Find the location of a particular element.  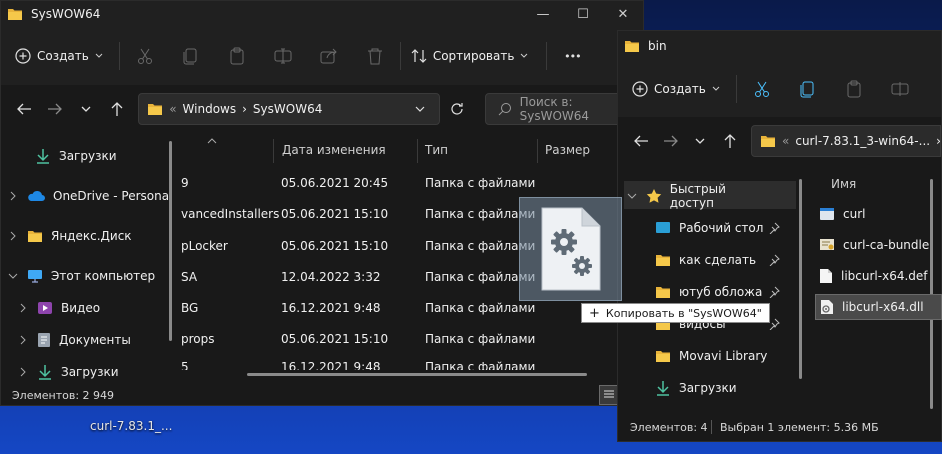

sort-button: Сортировать is located at coordinates (470, 56).